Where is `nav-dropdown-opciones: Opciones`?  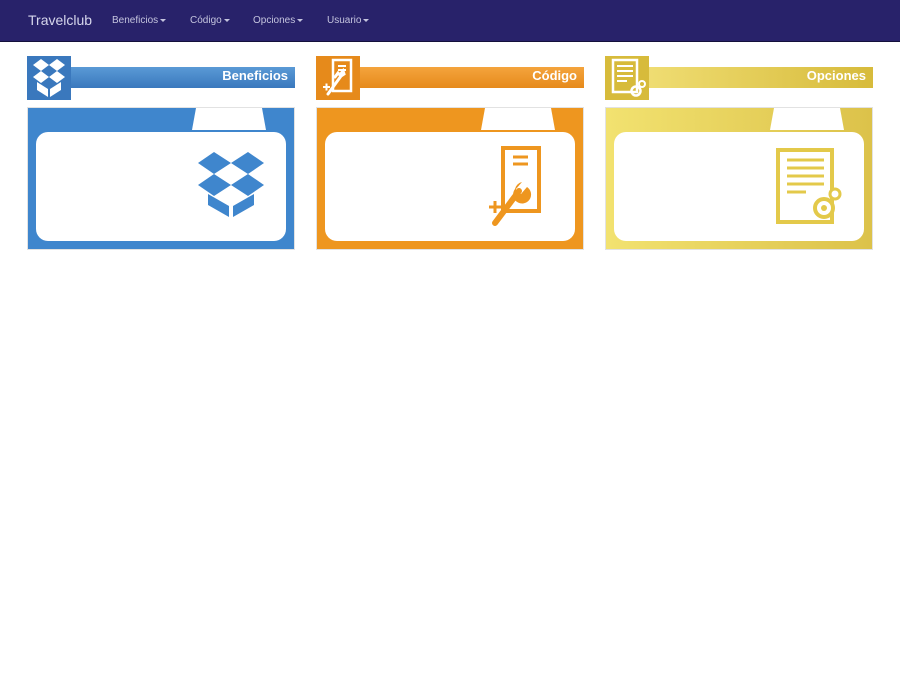 nav-dropdown-opciones: Opciones is located at coordinates (278, 20).